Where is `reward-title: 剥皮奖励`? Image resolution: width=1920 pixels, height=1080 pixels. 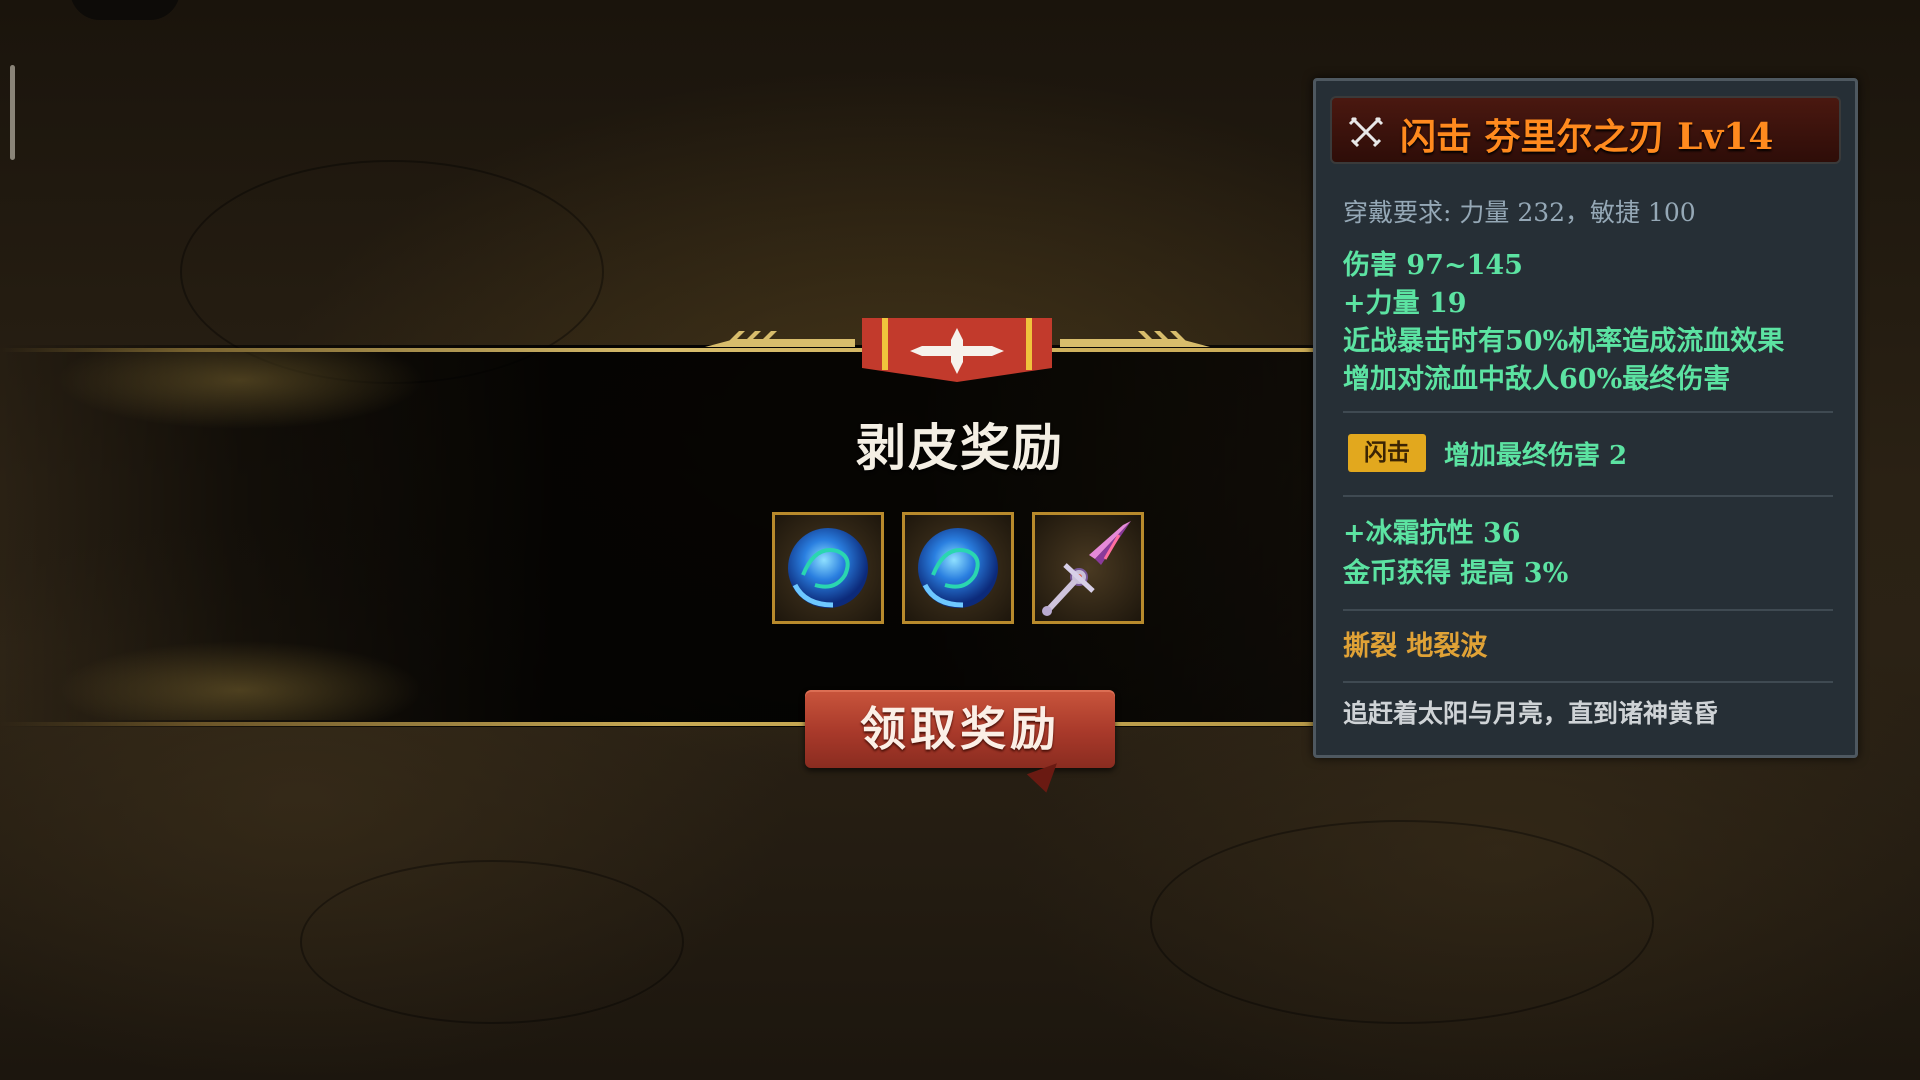 reward-title: 剥皮奖励 is located at coordinates (960, 447).